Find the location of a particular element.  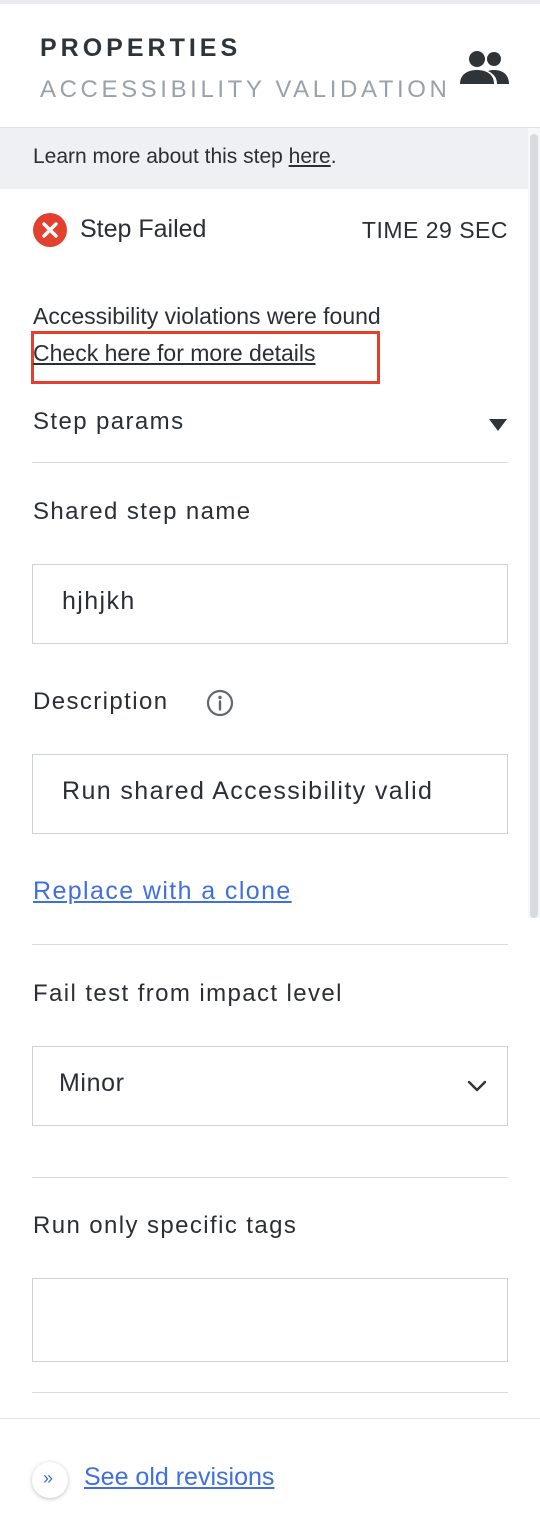

footer-divider is located at coordinates (270, 1418).